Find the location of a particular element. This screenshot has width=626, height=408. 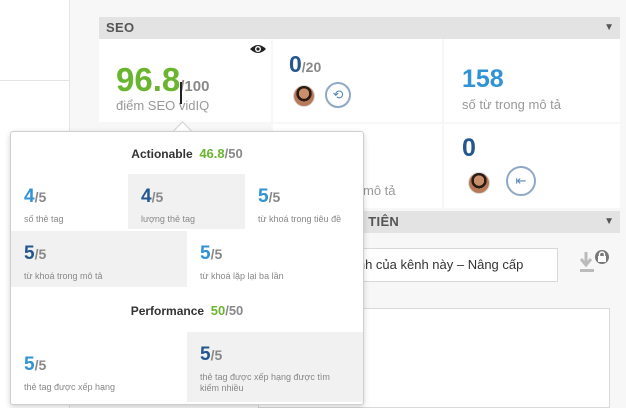

user-add-icon: ⇤ is located at coordinates (521, 181).